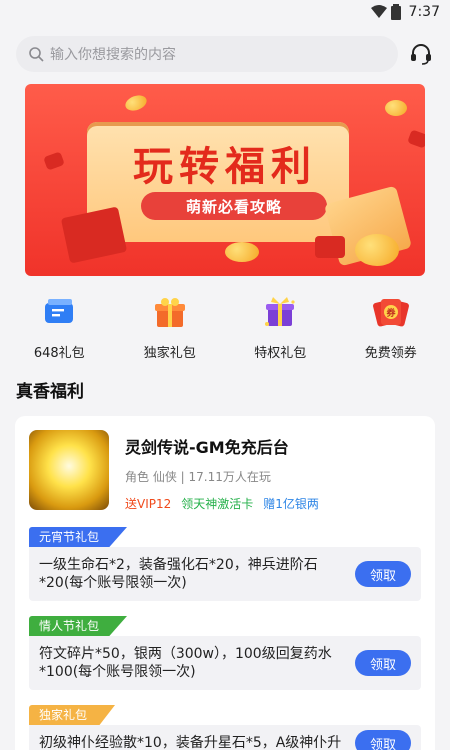 This screenshot has width=450, height=750. What do you see at coordinates (185, 663) in the screenshot?
I see `gift-description: 符文碎片*50，银两（300w），100级回复药水*100(每个账号限领一次)` at bounding box center [185, 663].